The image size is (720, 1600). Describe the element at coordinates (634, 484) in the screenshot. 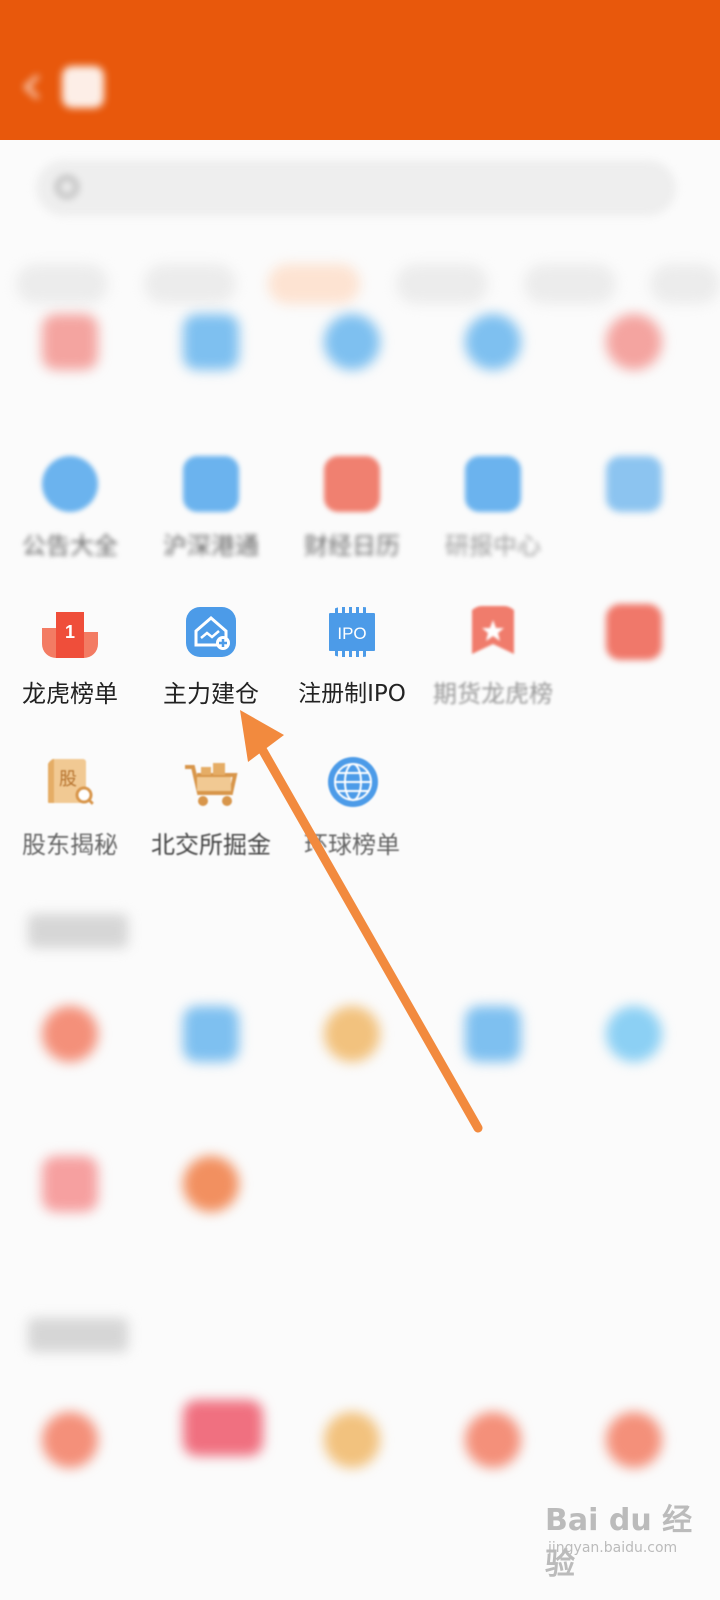

I see `book-icon` at that location.